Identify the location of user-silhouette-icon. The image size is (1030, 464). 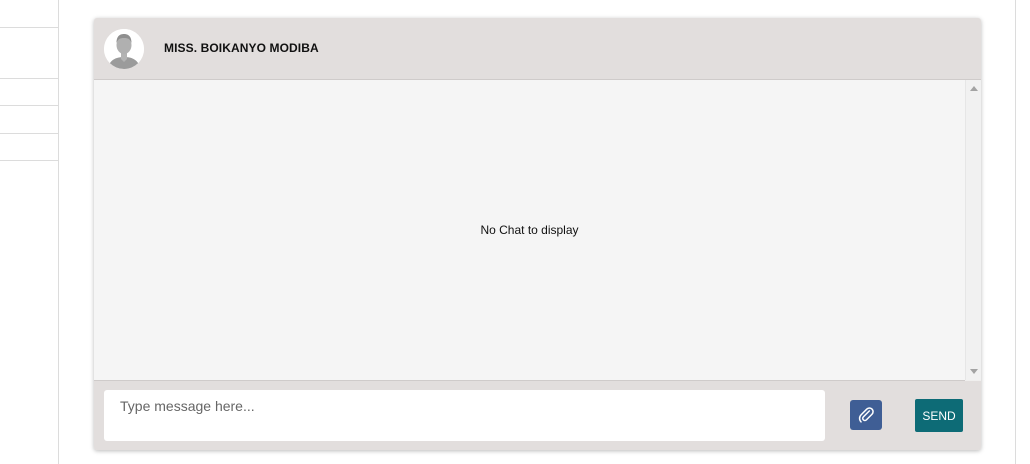
(124, 49).